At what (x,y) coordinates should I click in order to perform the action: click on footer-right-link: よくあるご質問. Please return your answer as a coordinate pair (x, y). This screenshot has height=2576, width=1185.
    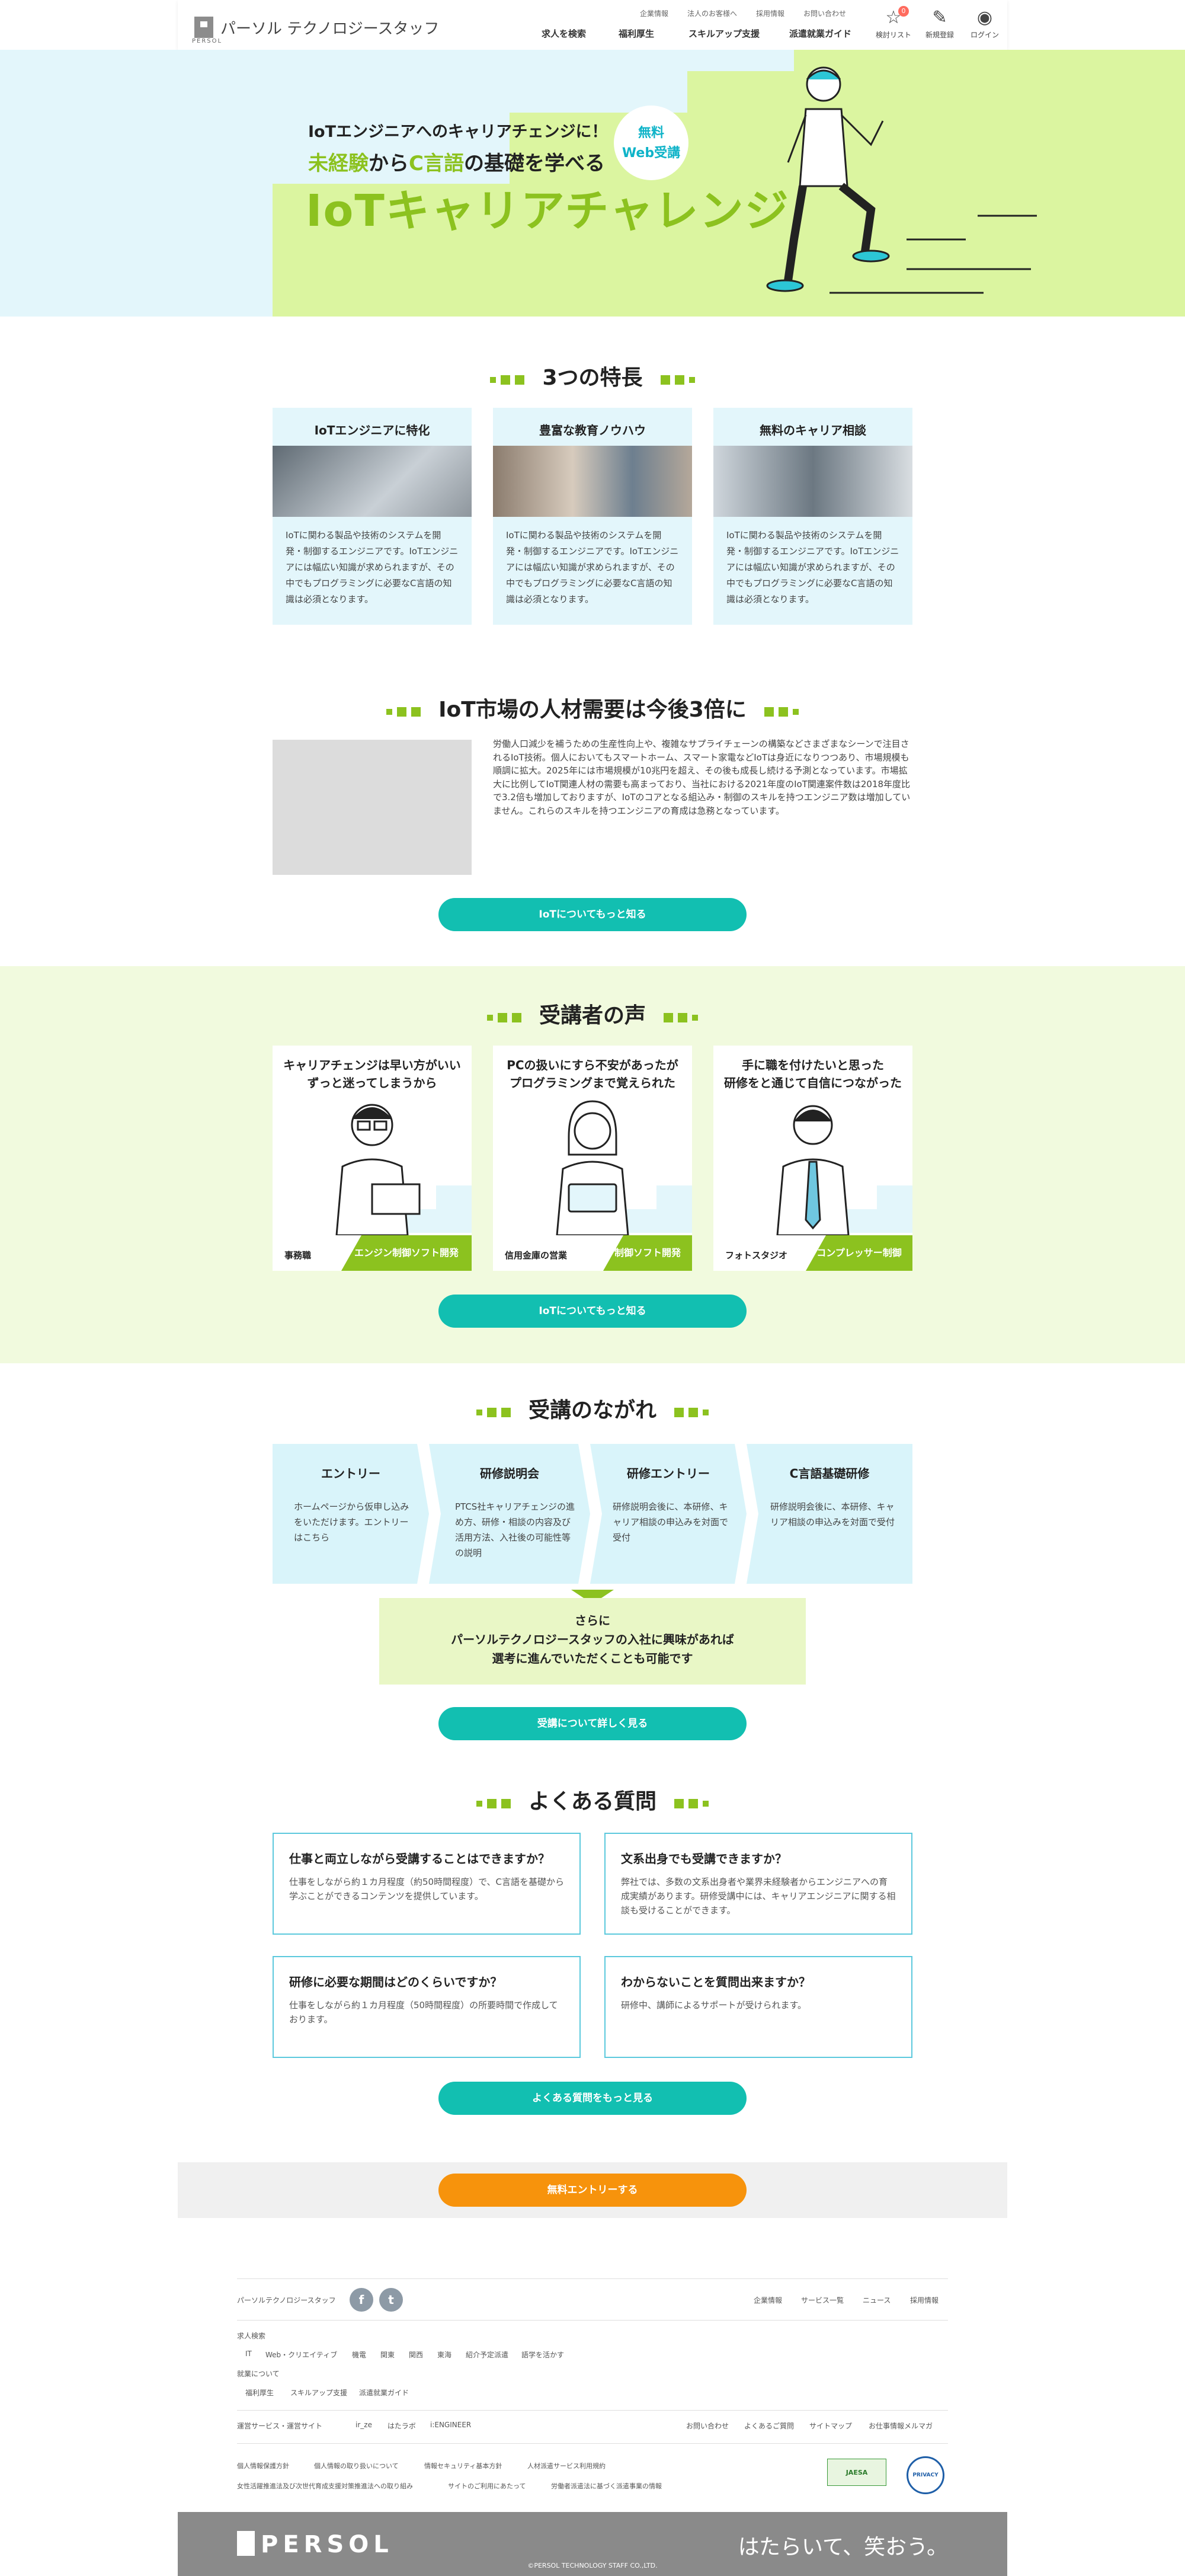
    Looking at the image, I should click on (769, 2426).